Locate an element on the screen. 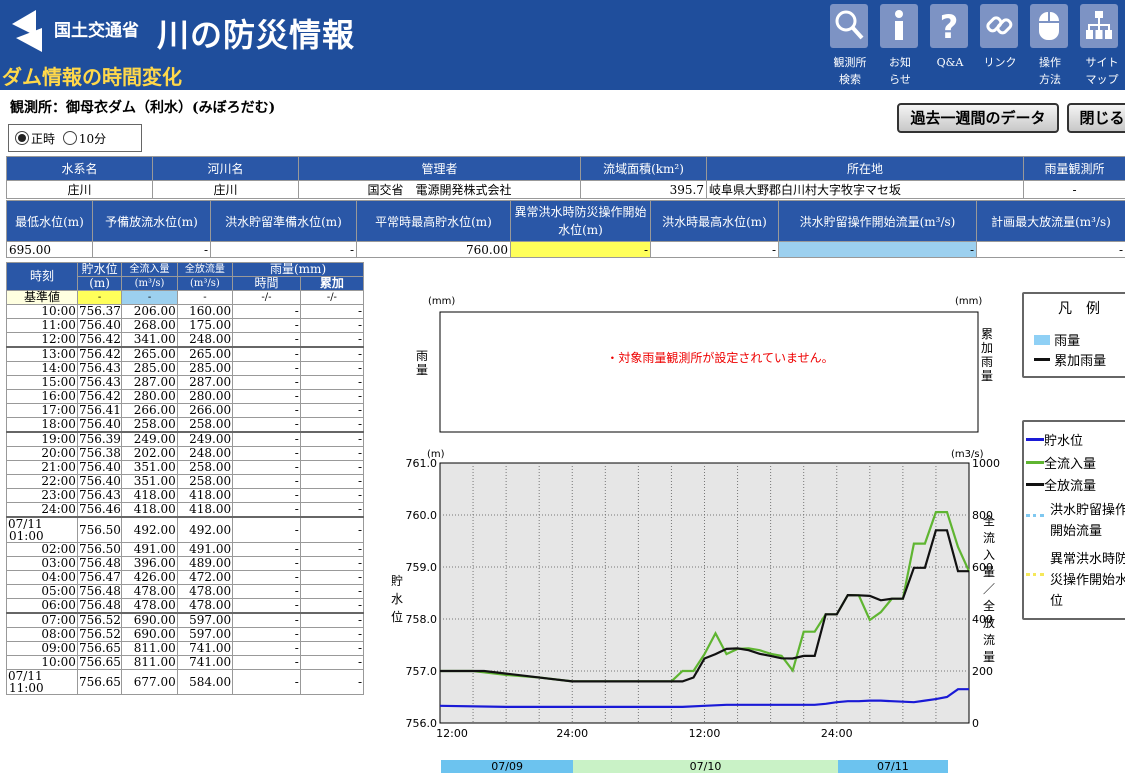  nav-search-button is located at coordinates (849, 26).